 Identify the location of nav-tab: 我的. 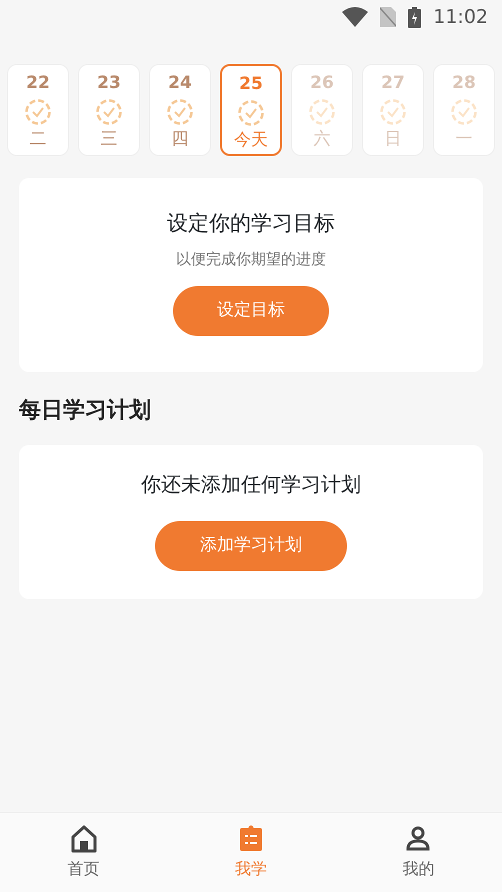
(418, 852).